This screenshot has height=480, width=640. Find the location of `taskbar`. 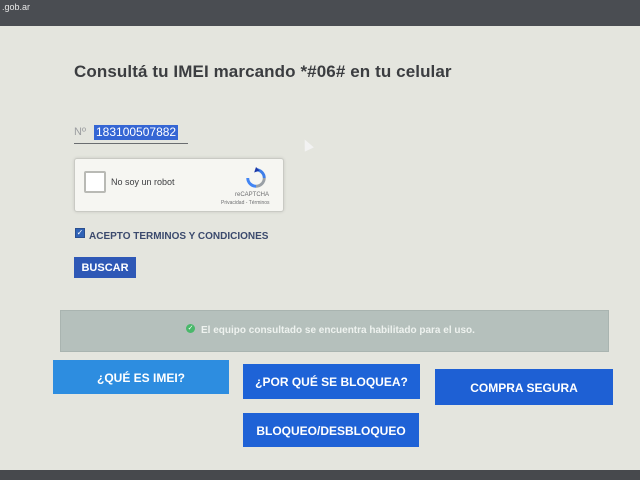

taskbar is located at coordinates (320, 475).